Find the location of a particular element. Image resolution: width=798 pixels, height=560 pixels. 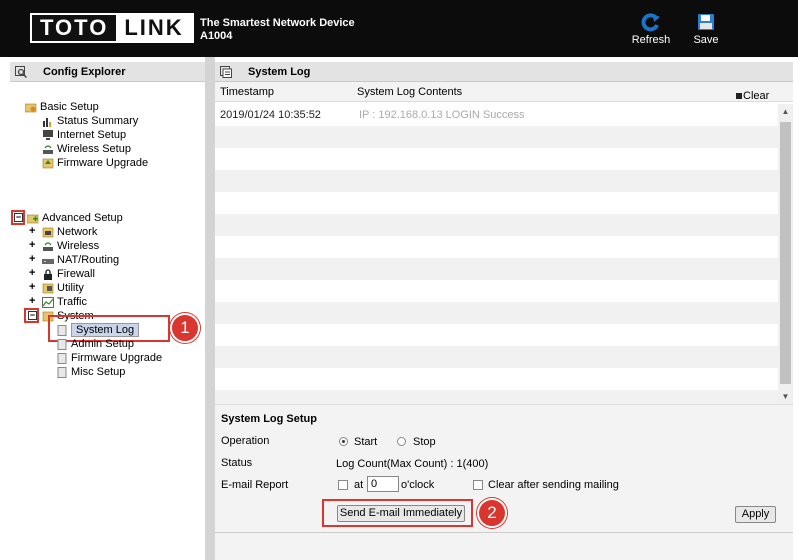

bottom-bar is located at coordinates (504, 546).